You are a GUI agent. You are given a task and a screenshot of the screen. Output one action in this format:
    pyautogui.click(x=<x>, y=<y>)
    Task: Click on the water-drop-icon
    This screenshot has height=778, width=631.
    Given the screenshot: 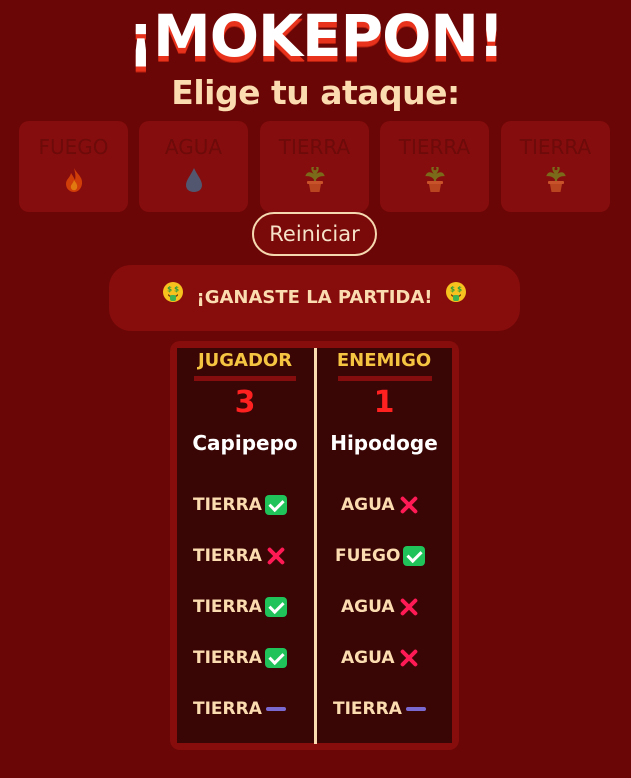 What is the action you would take?
    pyautogui.click(x=193, y=180)
    